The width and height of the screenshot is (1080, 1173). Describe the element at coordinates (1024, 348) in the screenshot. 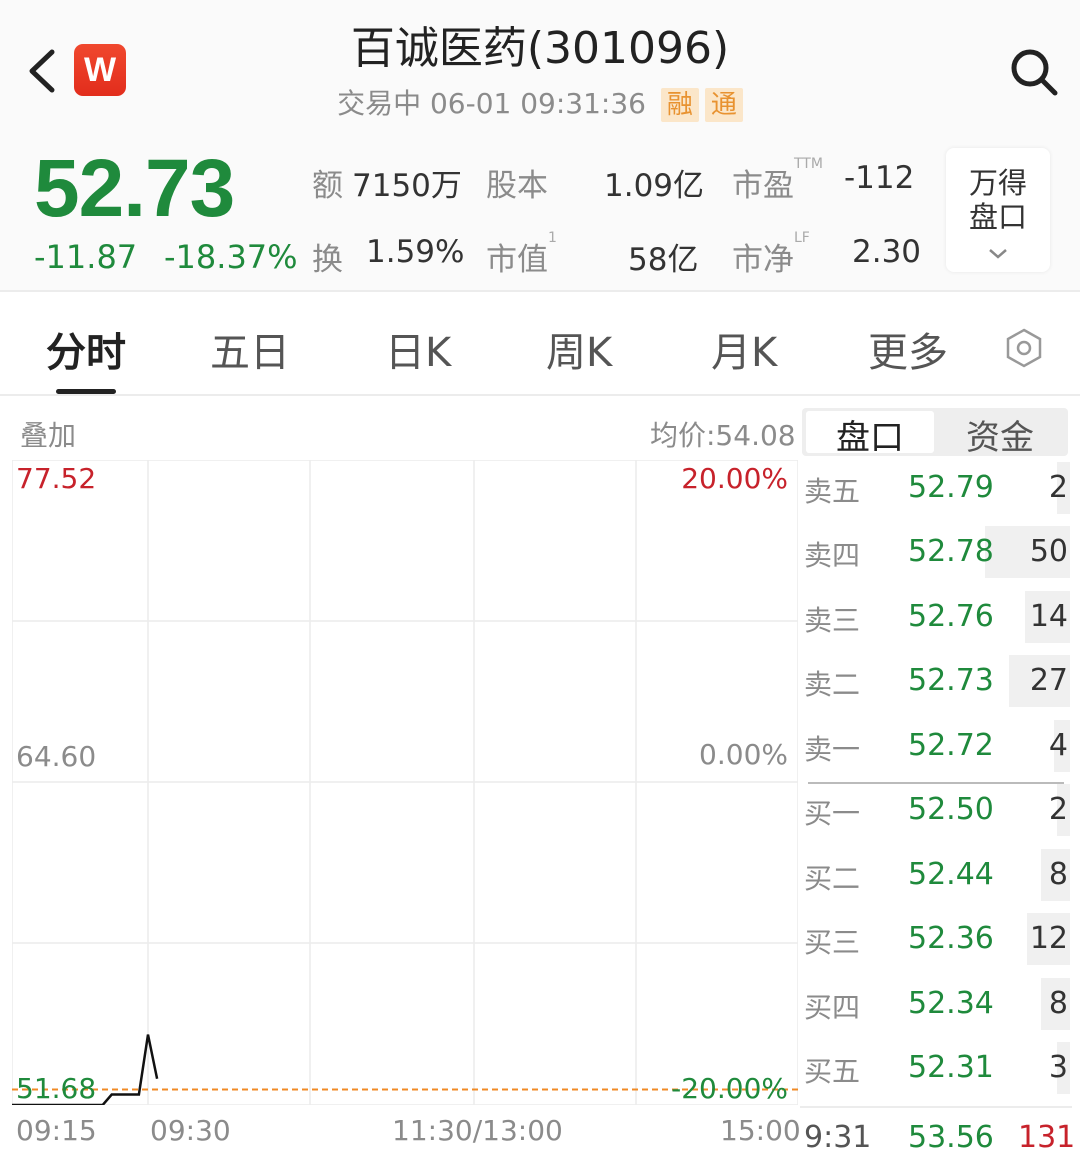

I see `settings-hexagon-icon` at that location.